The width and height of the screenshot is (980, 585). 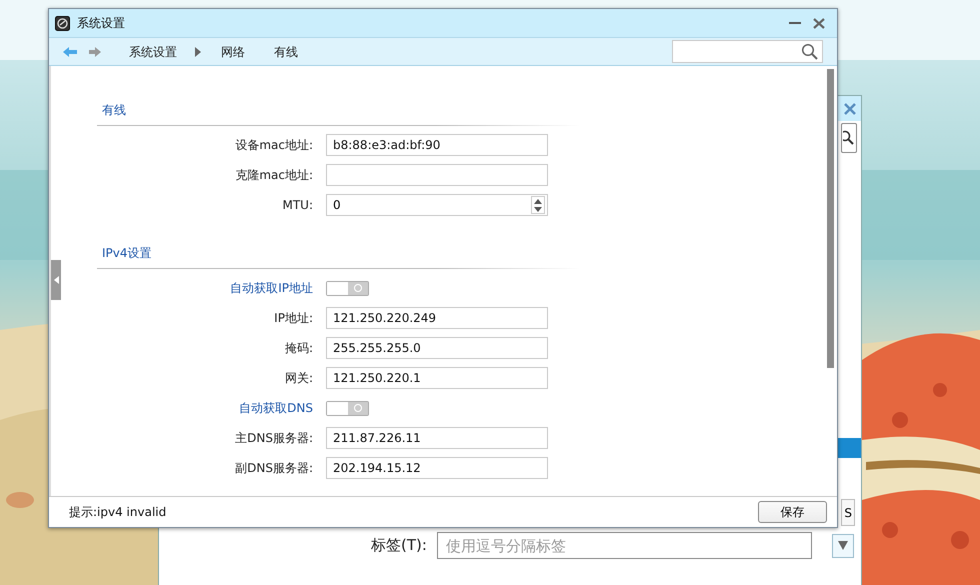 I want to click on spin-up-icon, so click(x=538, y=201).